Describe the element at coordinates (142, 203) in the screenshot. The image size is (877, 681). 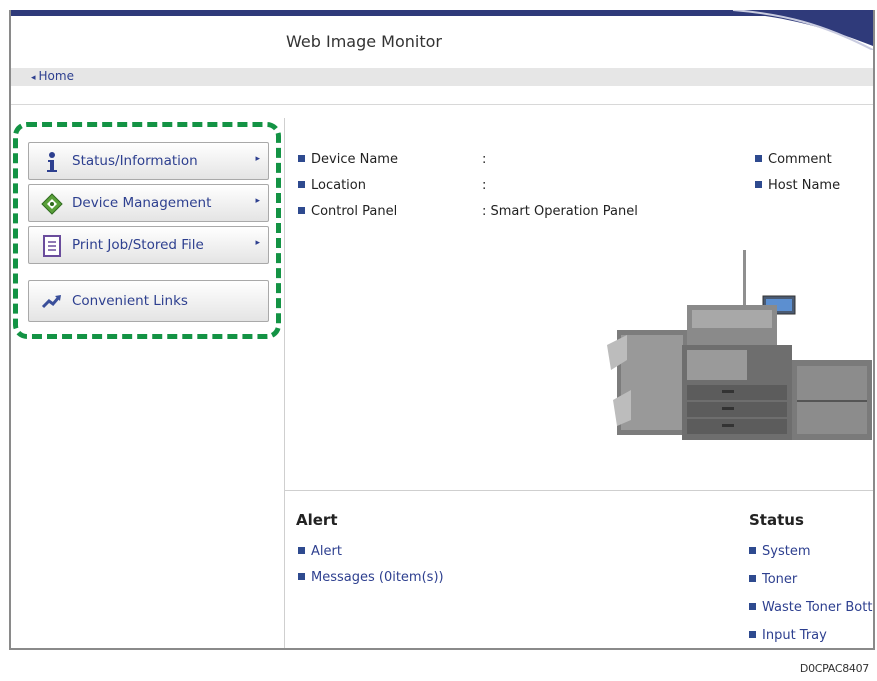
I see `menu-item-label: Device Management` at that location.